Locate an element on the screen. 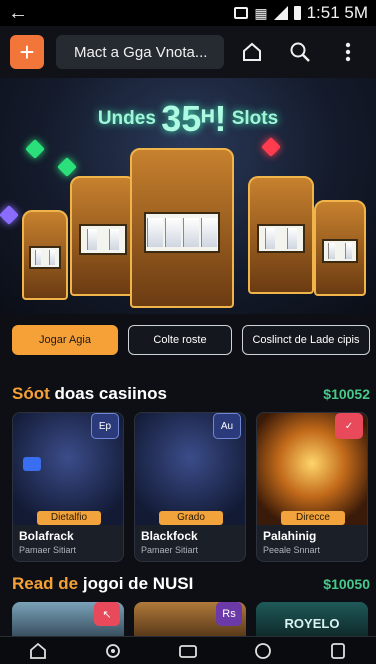  cell-signal-icon is located at coordinates (280, 13).